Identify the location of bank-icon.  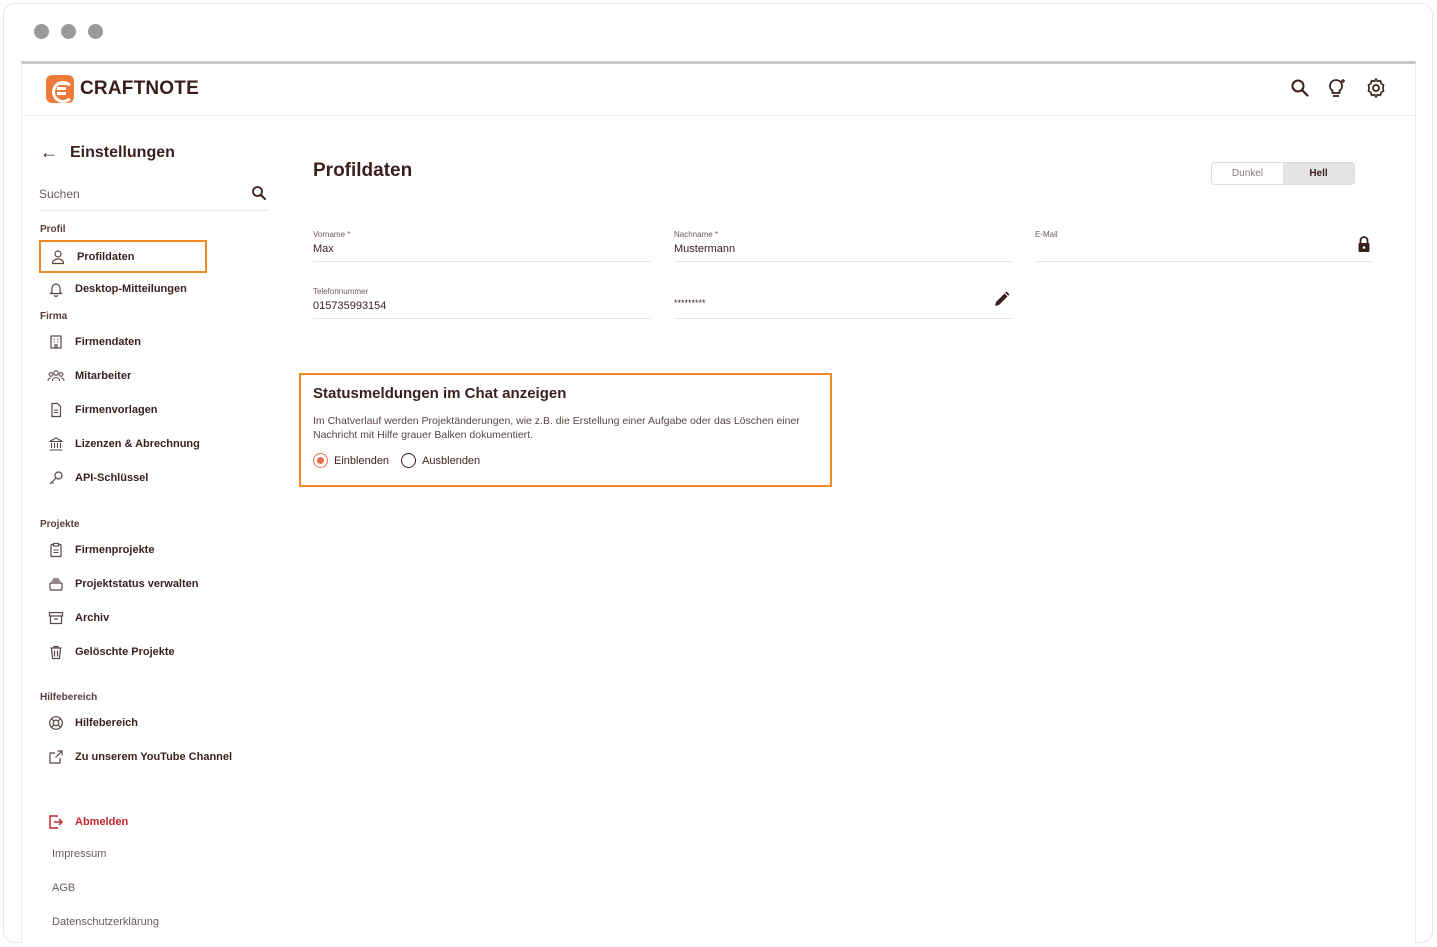
(56, 444).